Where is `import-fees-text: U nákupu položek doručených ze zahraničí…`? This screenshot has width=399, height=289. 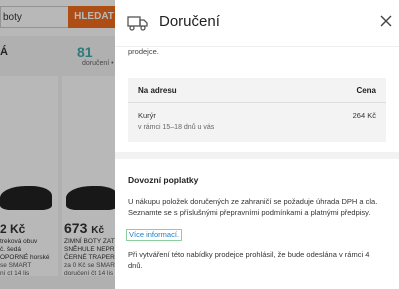 import-fees-text: U nákupu položek doručených ze zahraničí… is located at coordinates (253, 207).